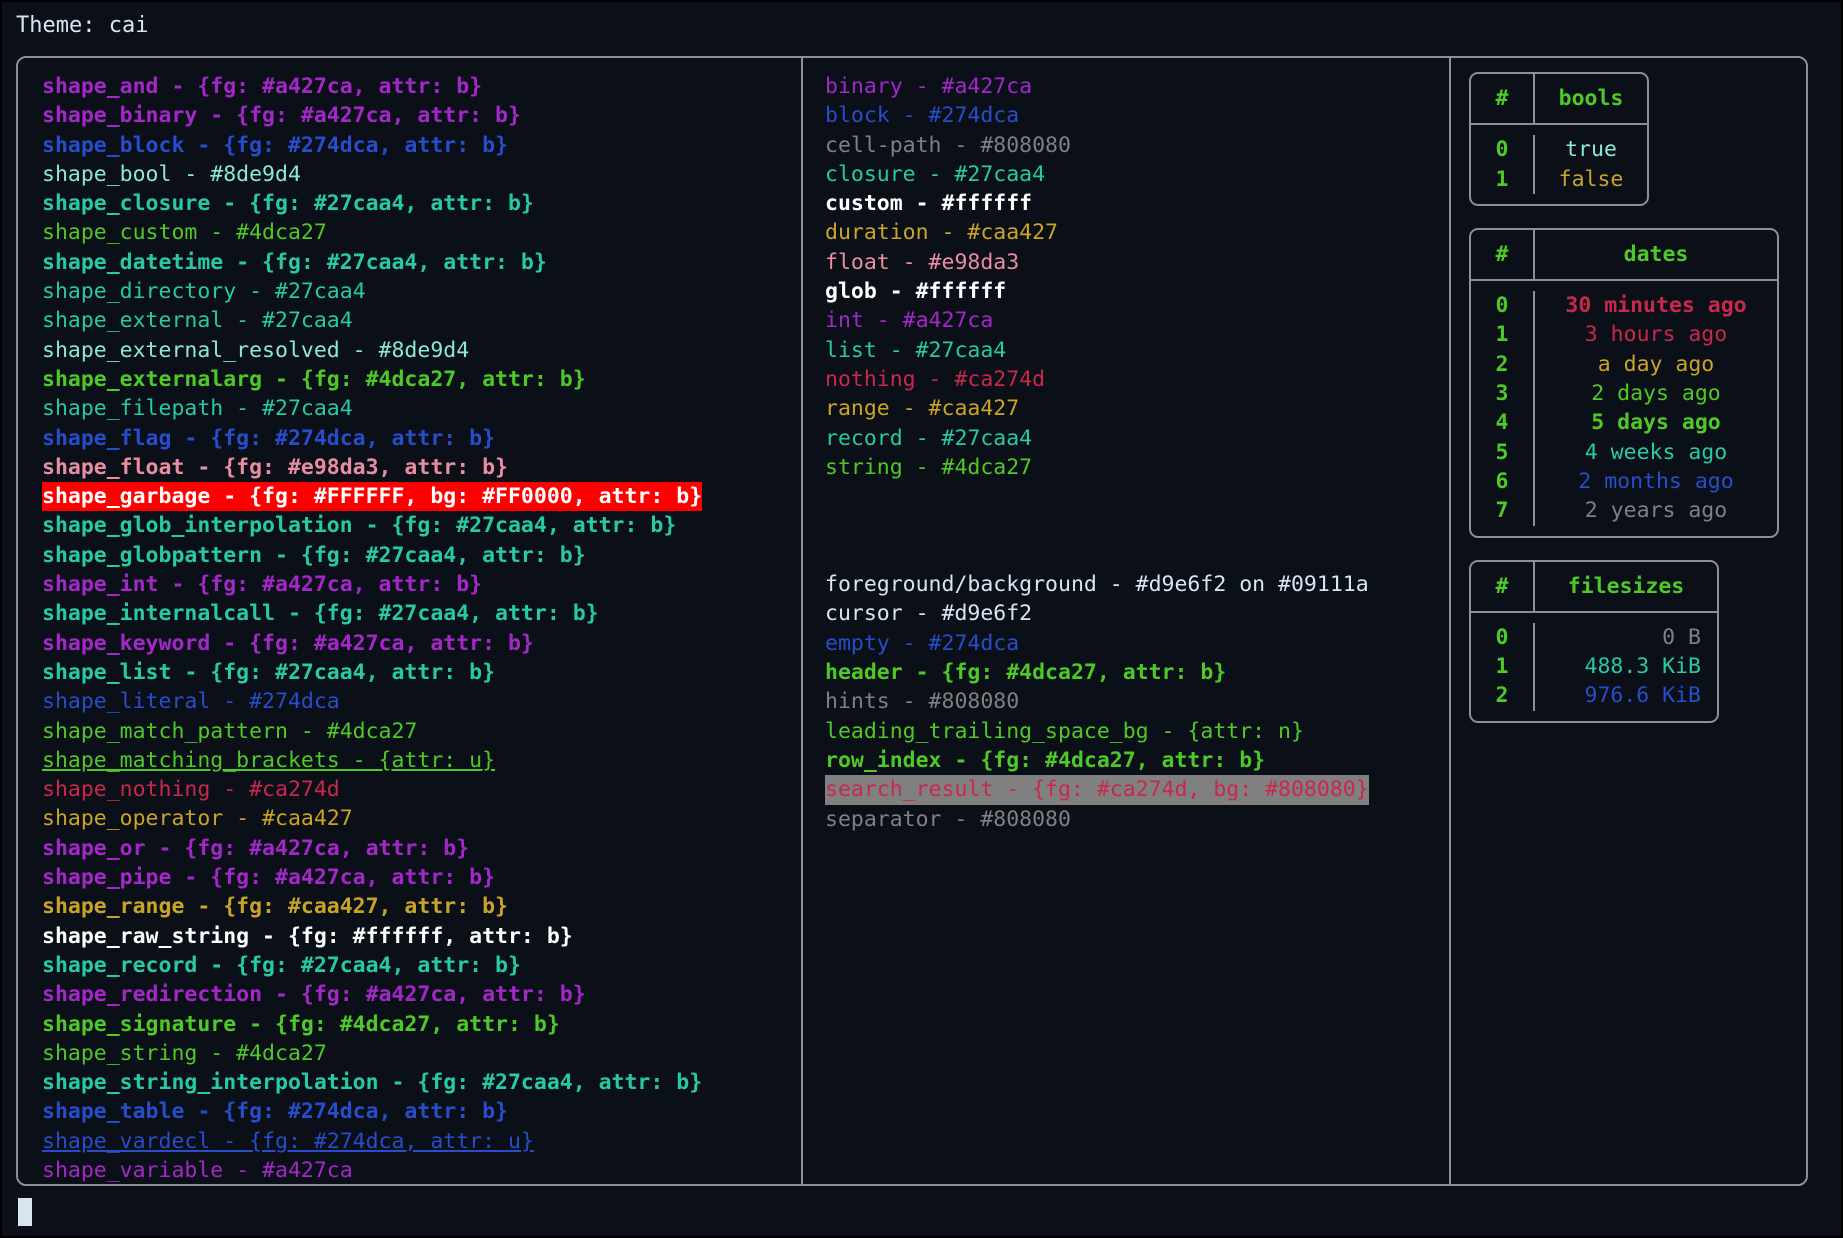 The width and height of the screenshot is (1843, 1238). I want to click on type-entry-line: glob - #ffffff, so click(1137, 291).